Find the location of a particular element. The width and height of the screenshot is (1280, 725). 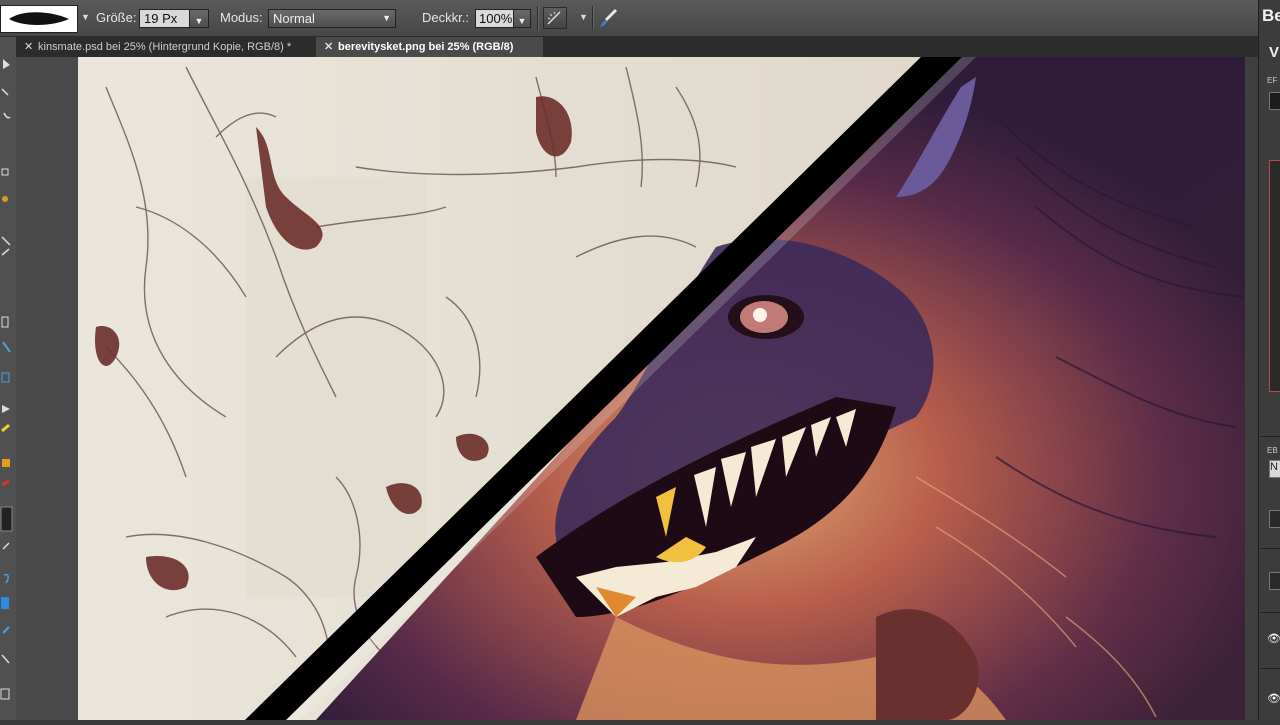

mode-select: Normal ▼ is located at coordinates (332, 18).